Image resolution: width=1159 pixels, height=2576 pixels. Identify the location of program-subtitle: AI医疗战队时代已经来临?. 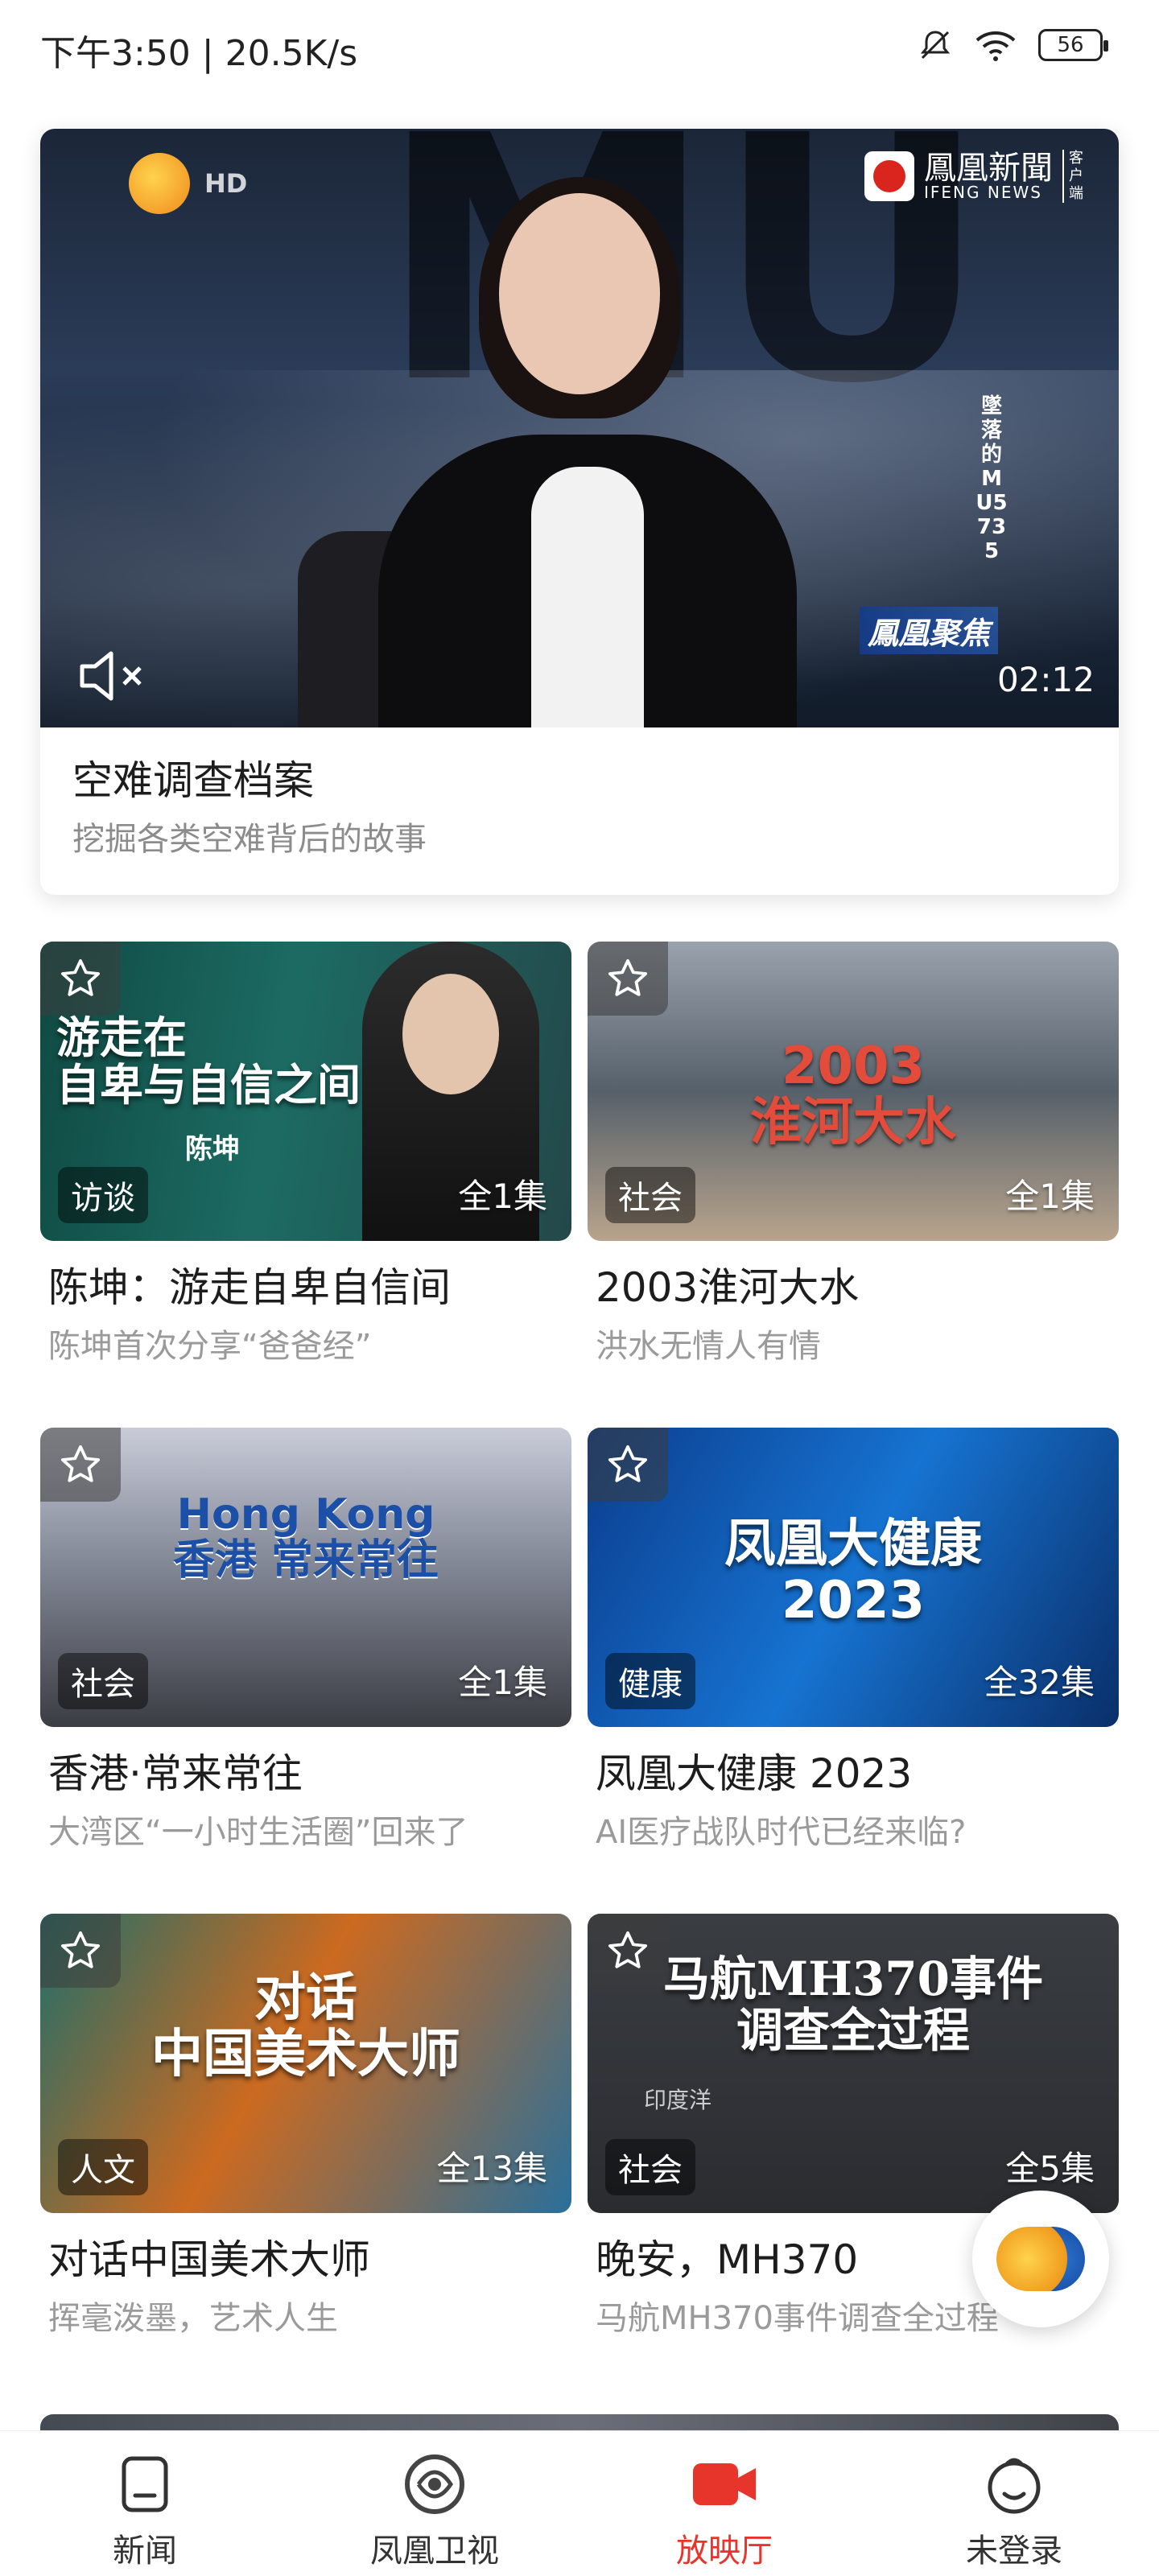
(781, 1832).